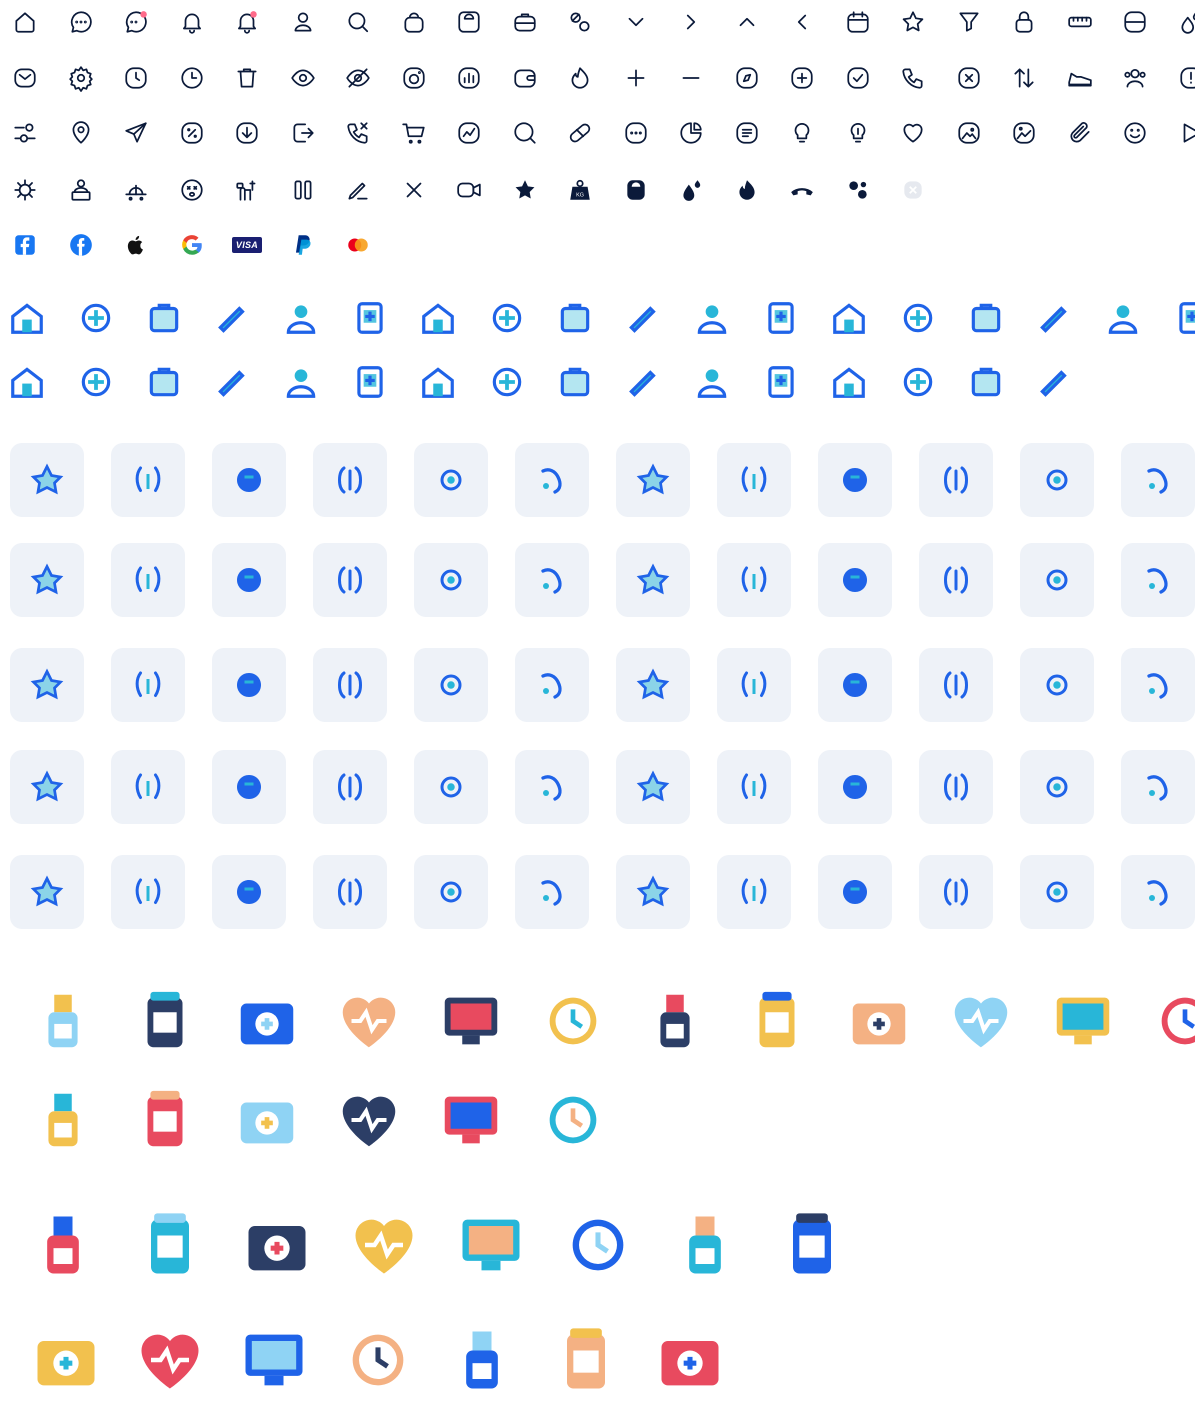  What do you see at coordinates (358, 22) in the screenshot?
I see `search-icon` at bounding box center [358, 22].